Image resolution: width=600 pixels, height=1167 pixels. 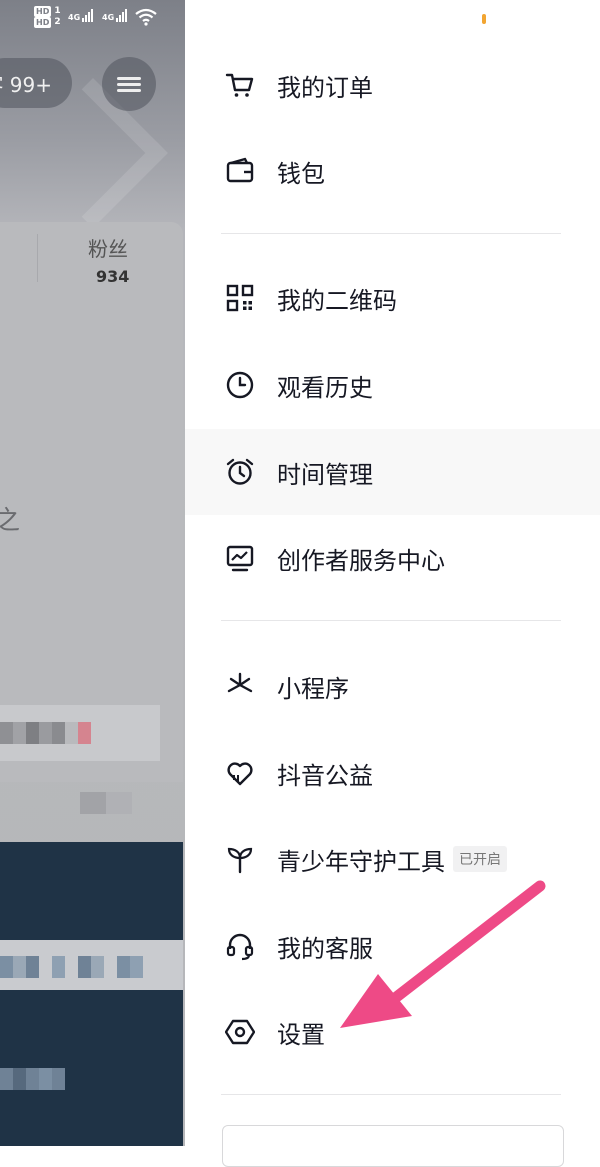 I want to click on menu-item-qrcode: 我的二维码, so click(x=392, y=298).